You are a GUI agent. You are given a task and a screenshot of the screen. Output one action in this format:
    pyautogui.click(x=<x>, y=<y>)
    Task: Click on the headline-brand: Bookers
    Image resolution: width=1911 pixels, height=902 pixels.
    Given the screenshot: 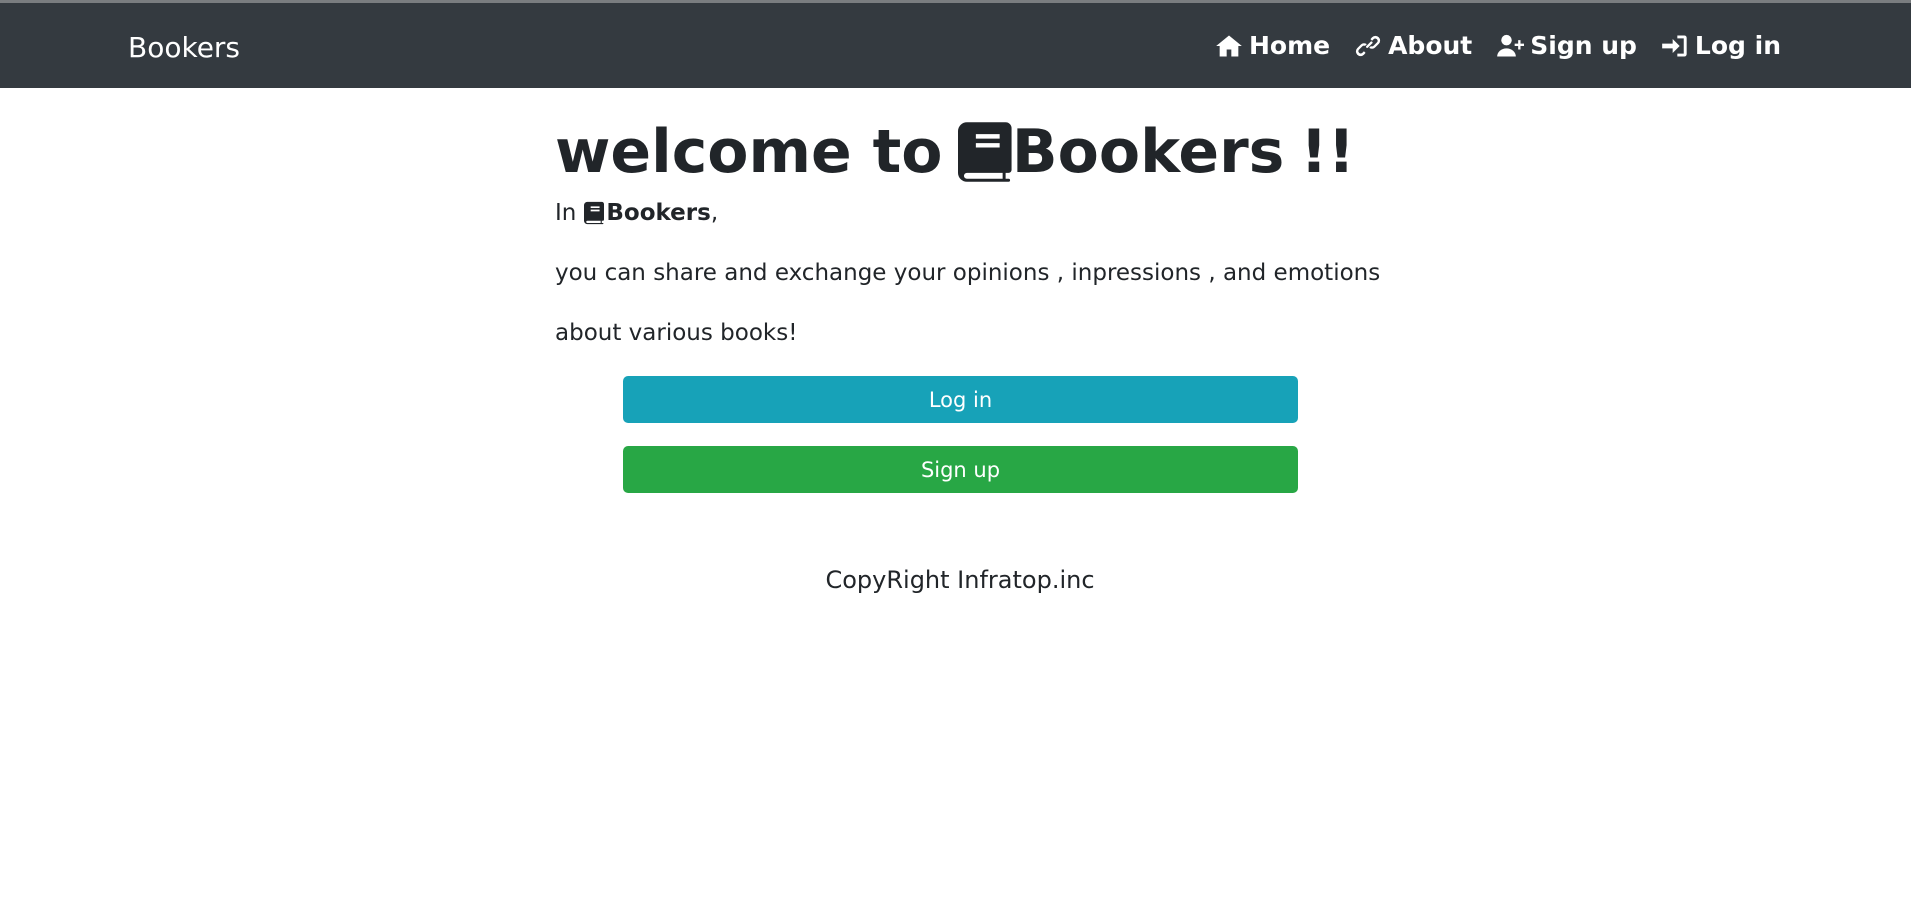 What is the action you would take?
    pyautogui.click(x=1148, y=152)
    